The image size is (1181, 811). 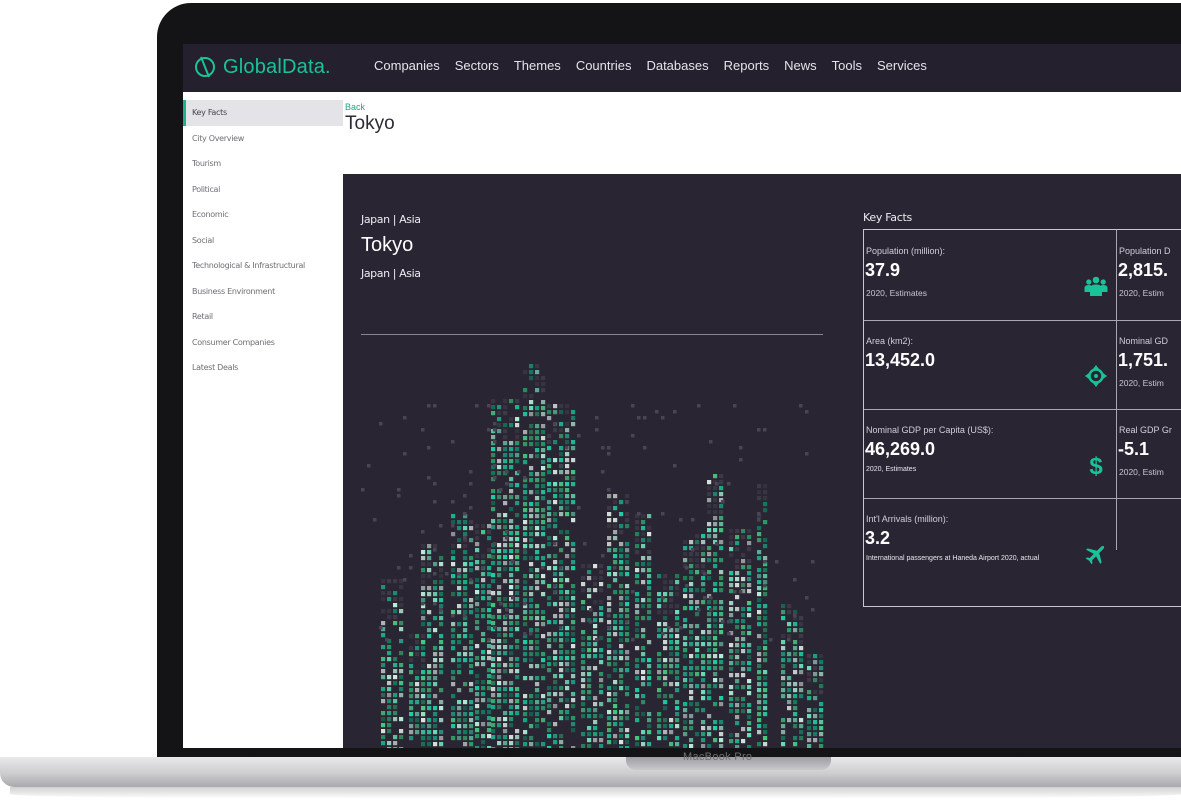 What do you see at coordinates (263, 113) in the screenshot?
I see `sidebar-item-key-facts: Key Facts` at bounding box center [263, 113].